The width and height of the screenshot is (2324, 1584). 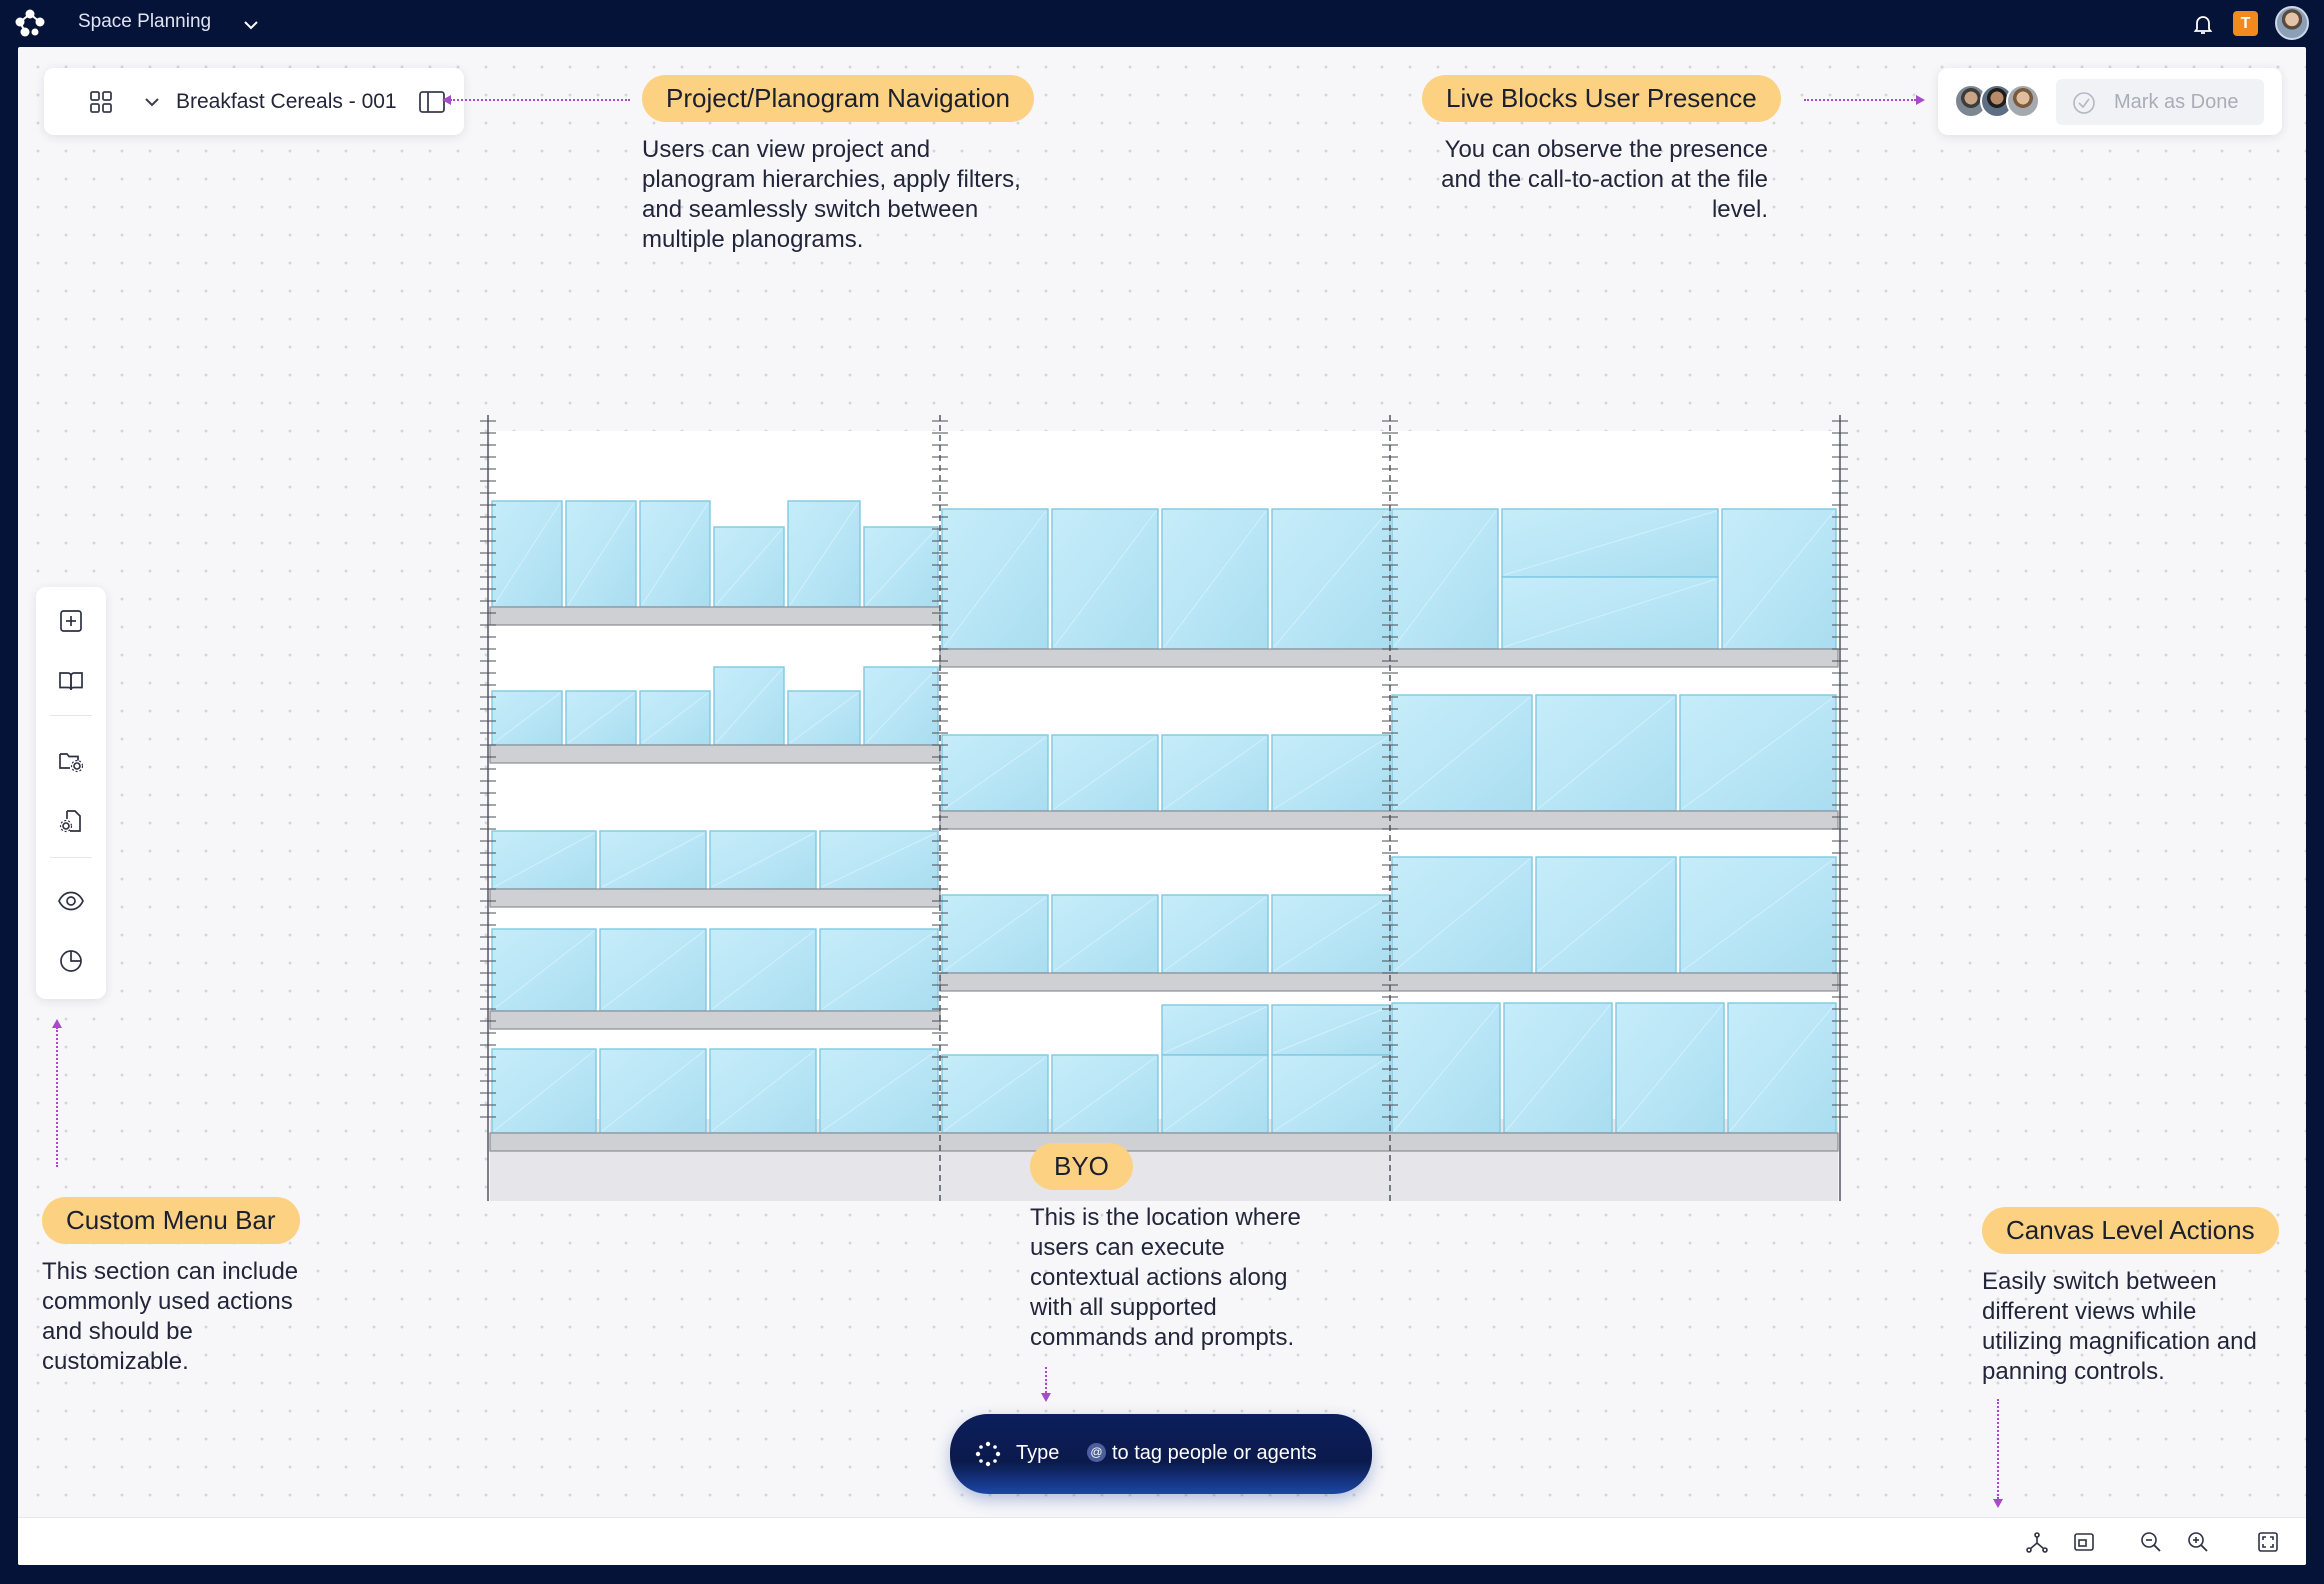 I want to click on zoom-in-icon, so click(x=2198, y=1542).